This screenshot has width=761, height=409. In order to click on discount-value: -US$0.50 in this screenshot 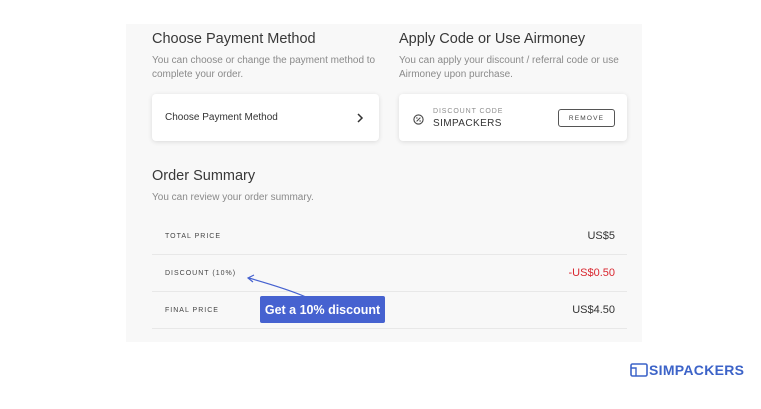, I will do `click(591, 273)`.